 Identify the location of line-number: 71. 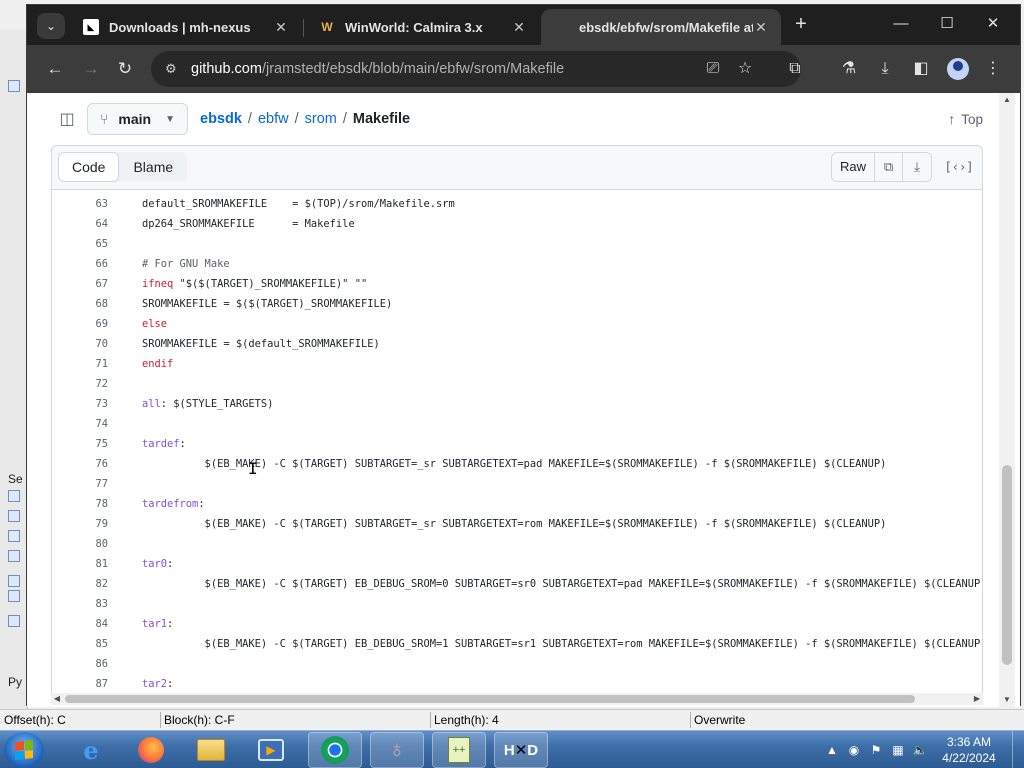
(80, 364).